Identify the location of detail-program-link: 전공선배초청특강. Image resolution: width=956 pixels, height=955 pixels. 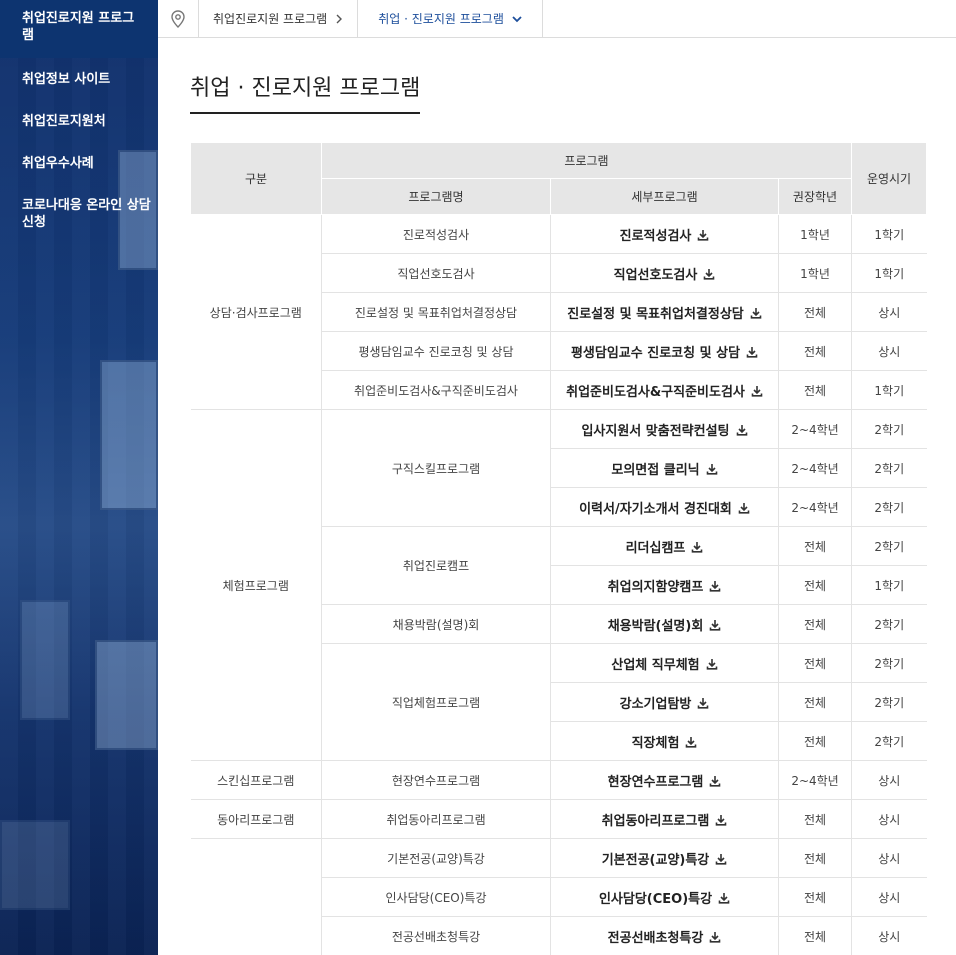
(664, 935).